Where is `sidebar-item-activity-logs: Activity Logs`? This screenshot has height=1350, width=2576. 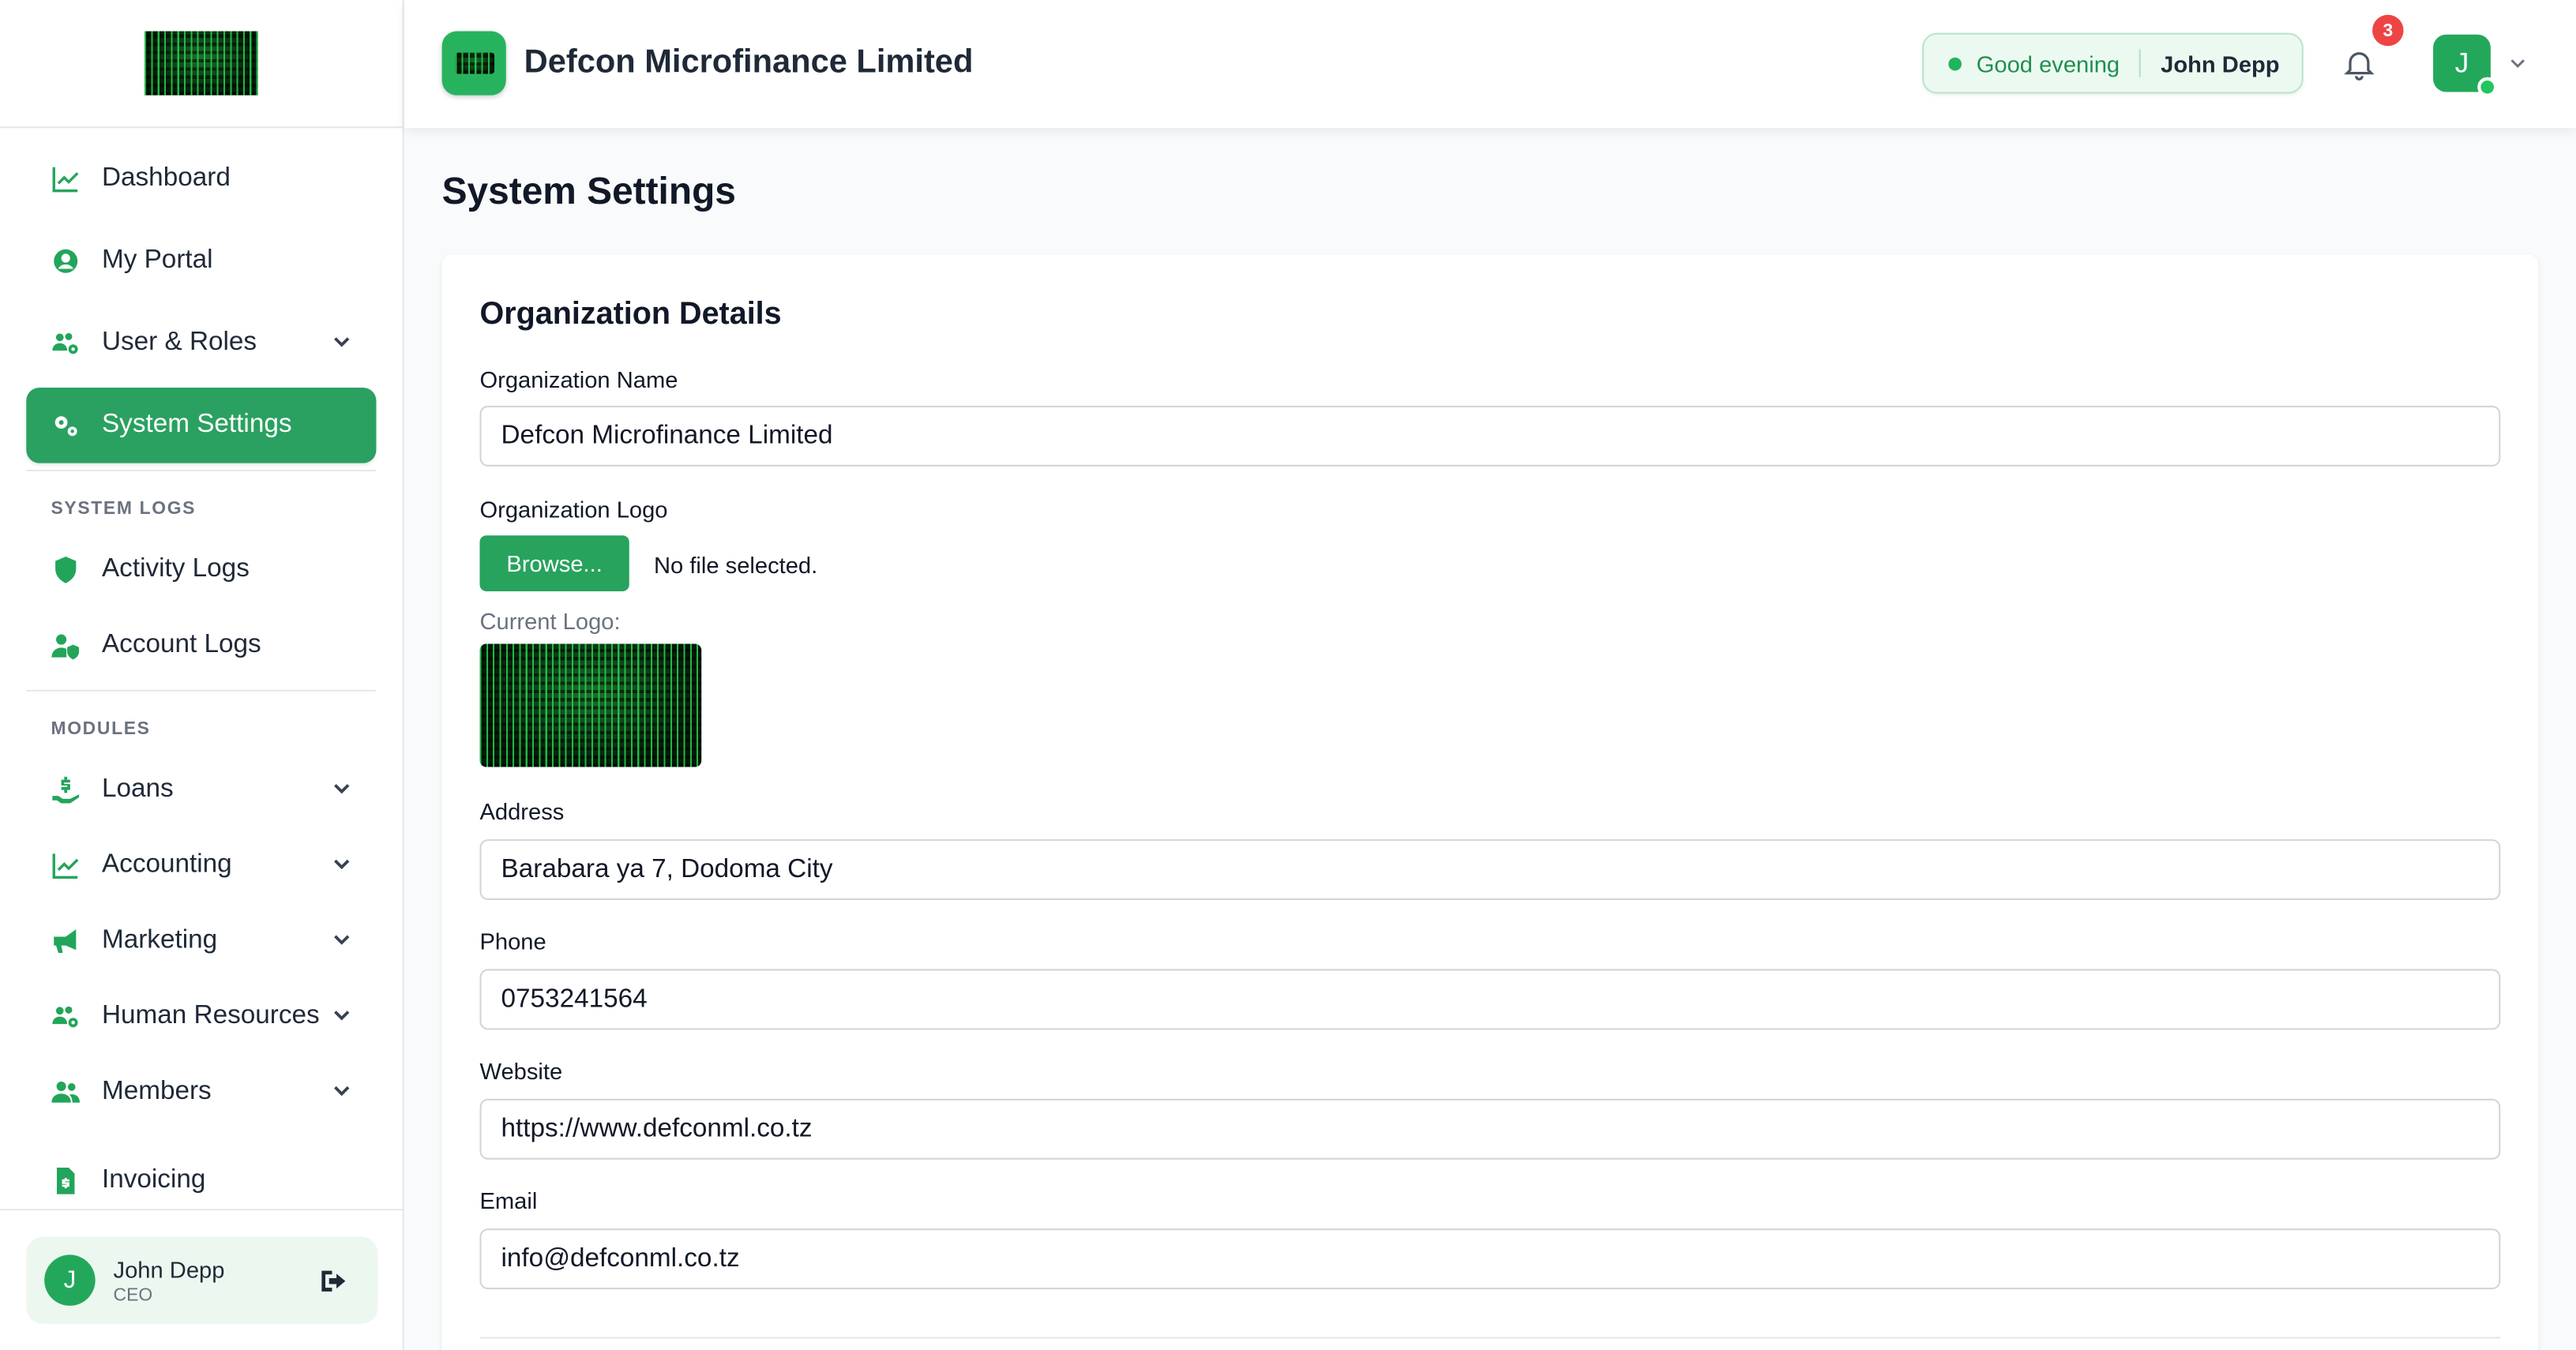
sidebar-item-activity-logs: Activity Logs is located at coordinates (201, 570).